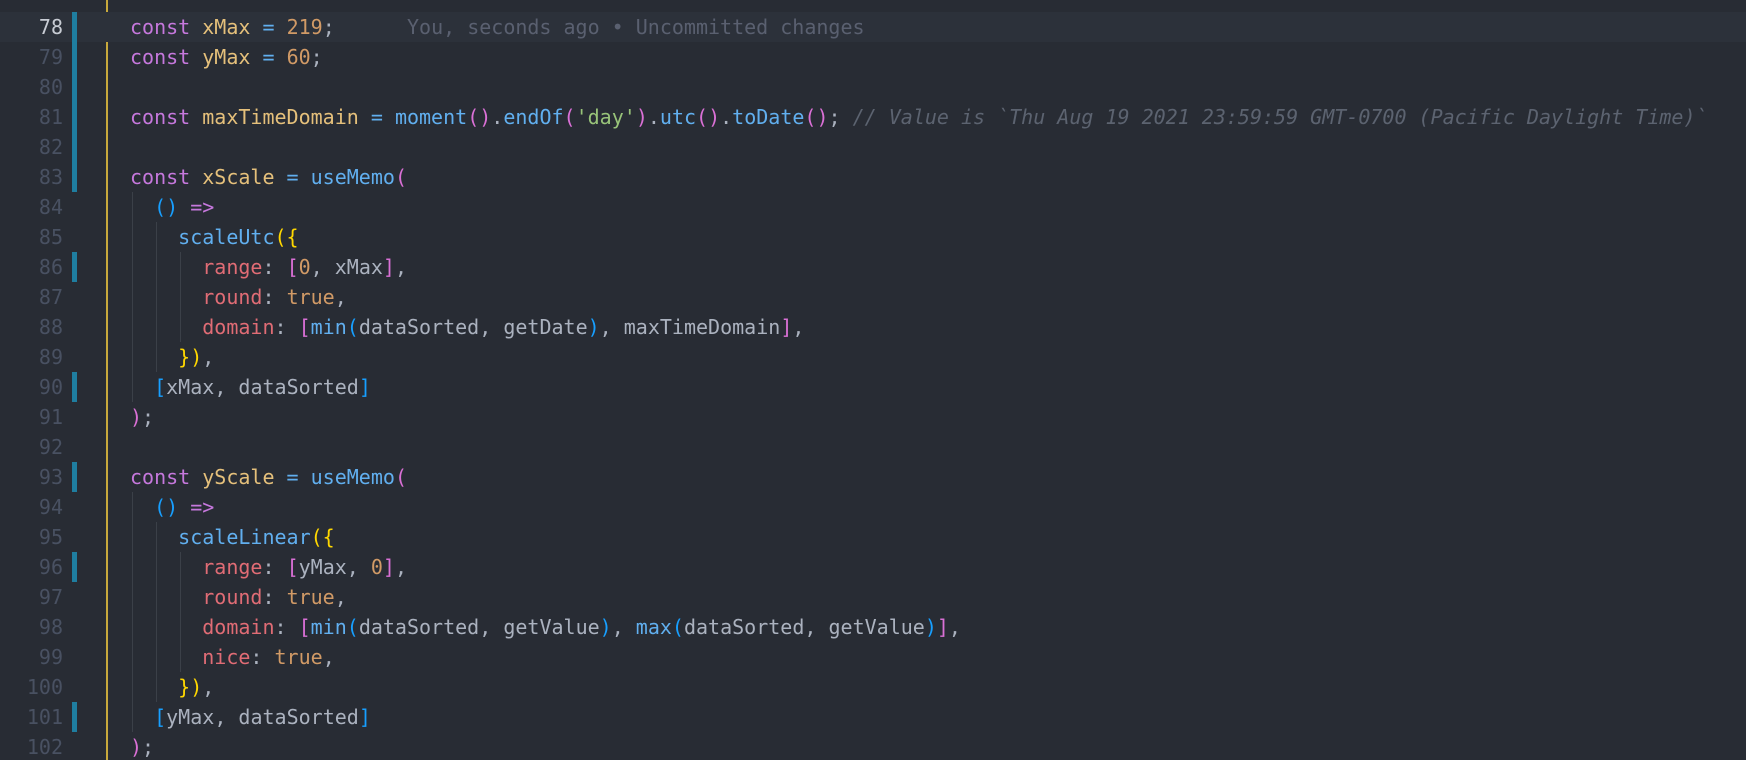 This screenshot has width=1746, height=760. What do you see at coordinates (873, 477) in the screenshot?
I see `code-line-93: 93 const yScale = useMemo(` at bounding box center [873, 477].